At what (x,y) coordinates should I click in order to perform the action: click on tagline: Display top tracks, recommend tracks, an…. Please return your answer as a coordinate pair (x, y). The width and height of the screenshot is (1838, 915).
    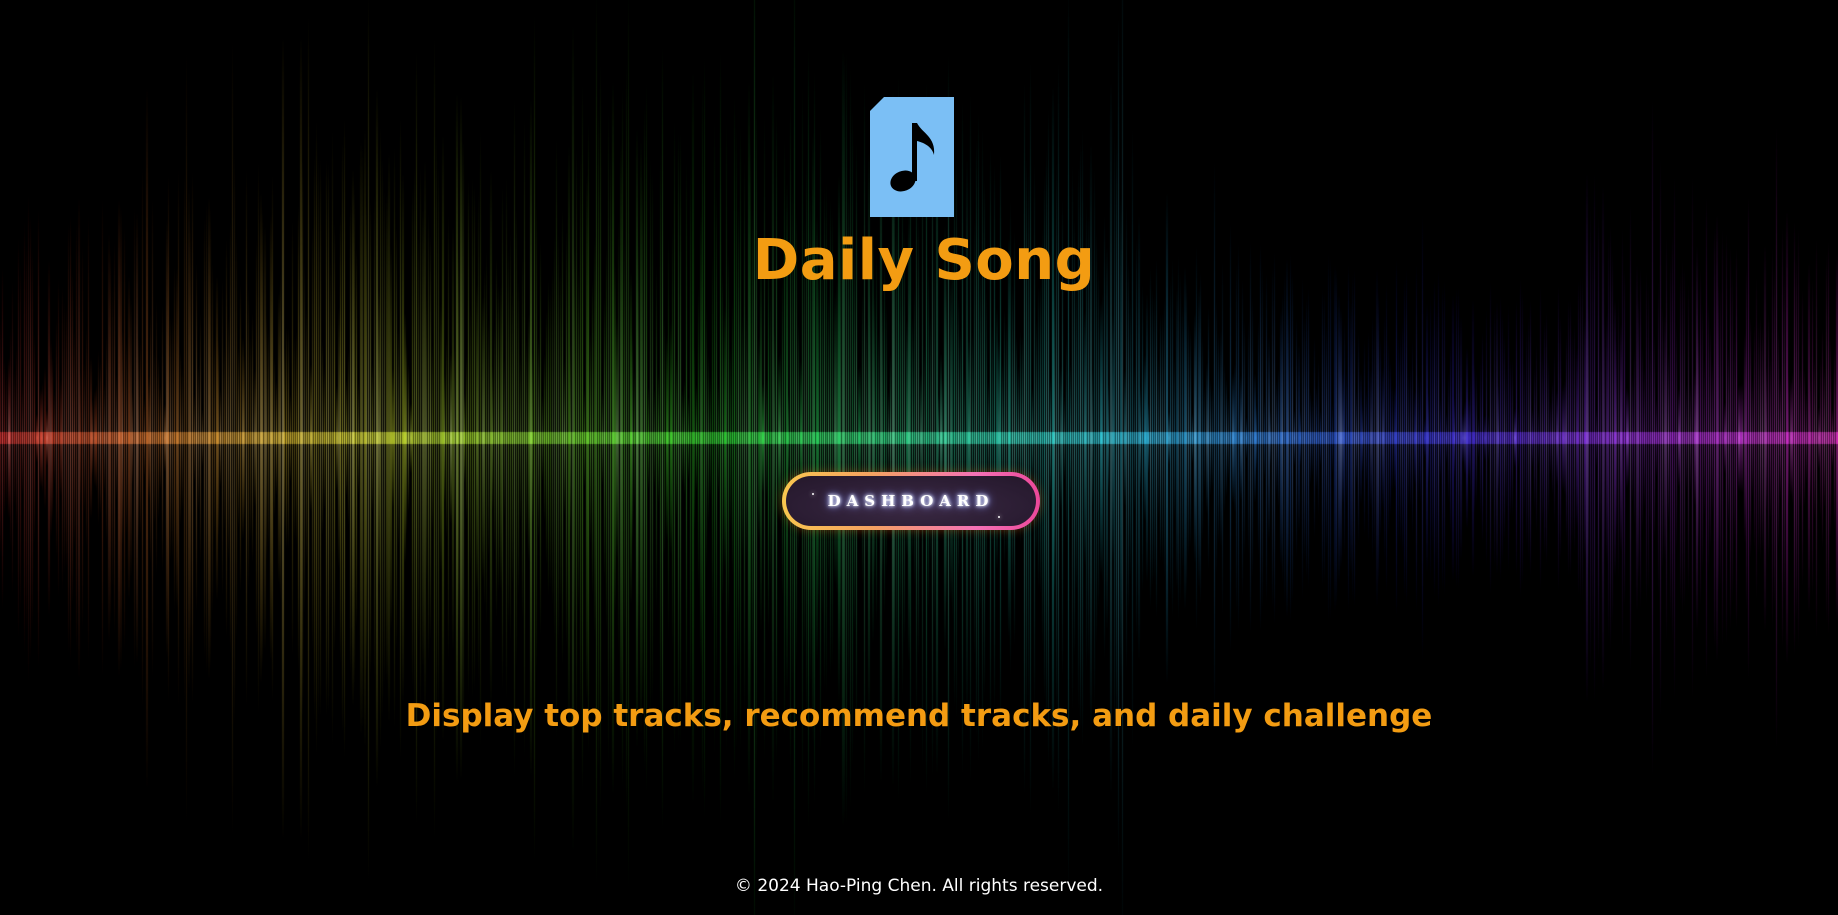
    Looking at the image, I should click on (919, 716).